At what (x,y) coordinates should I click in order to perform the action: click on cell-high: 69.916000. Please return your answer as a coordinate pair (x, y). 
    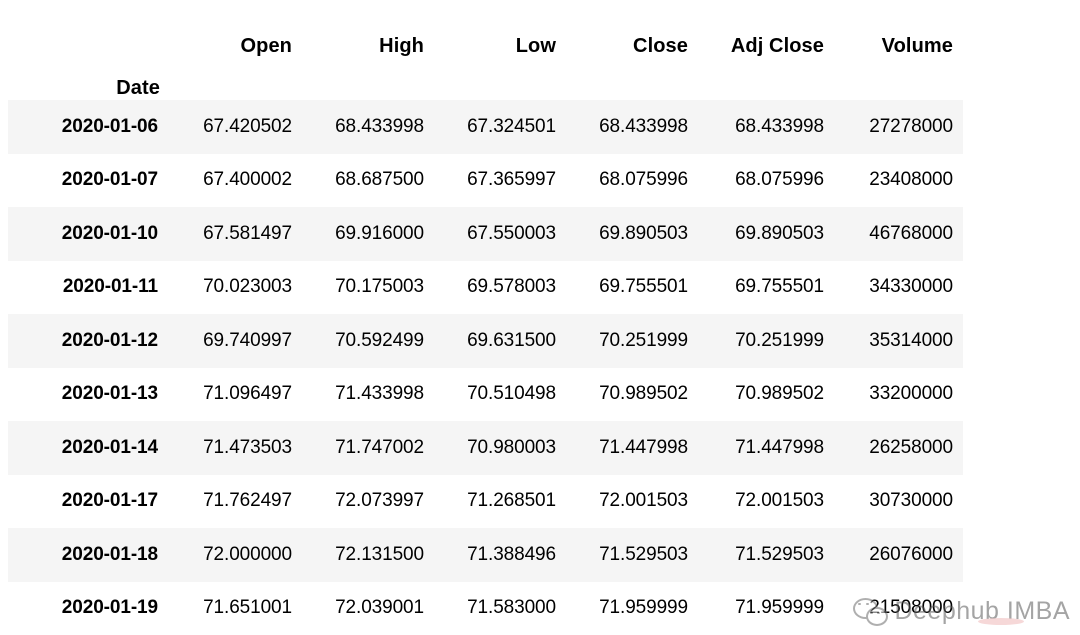
    Looking at the image, I should click on (368, 234).